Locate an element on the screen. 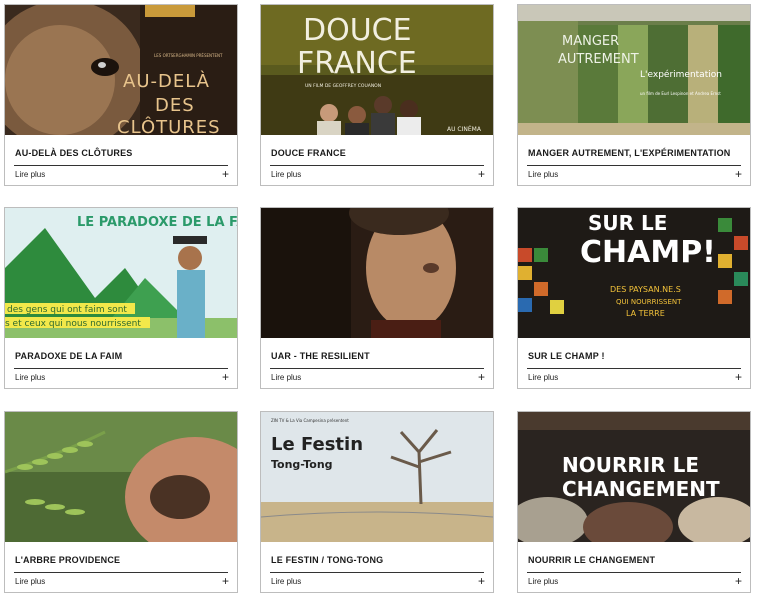  poster-line: DES is located at coordinates (175, 105).